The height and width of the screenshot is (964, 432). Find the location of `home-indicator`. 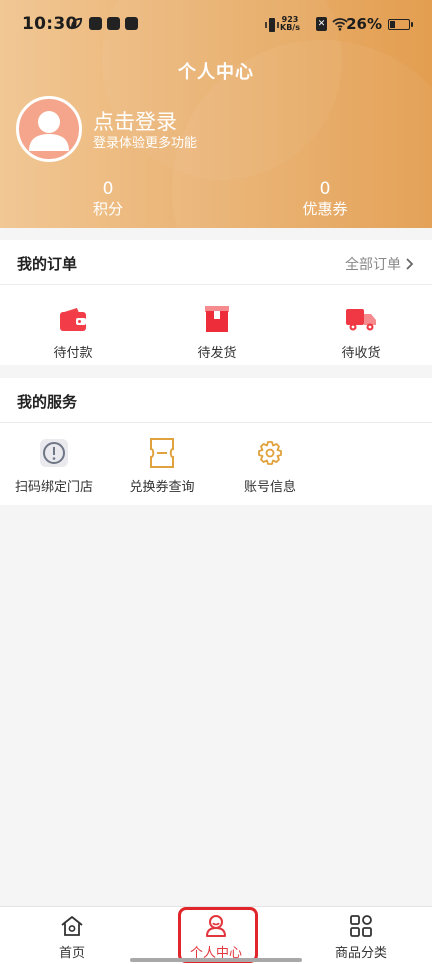

home-indicator is located at coordinates (216, 960).